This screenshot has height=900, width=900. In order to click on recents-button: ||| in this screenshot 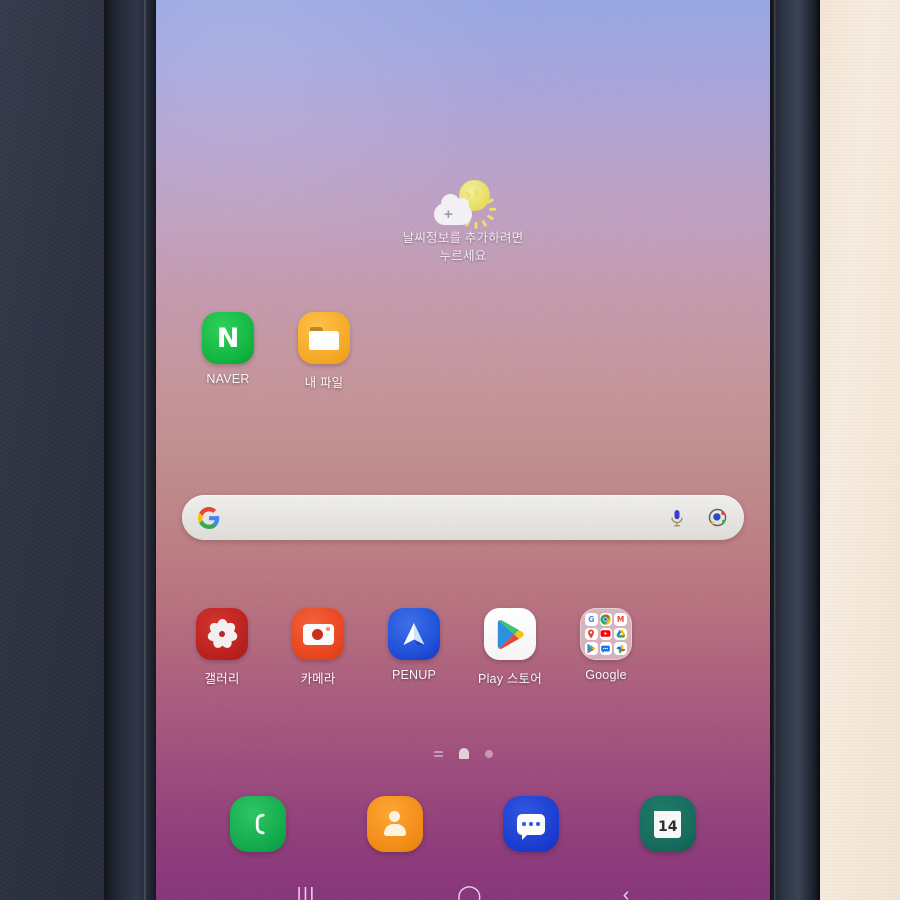, I will do `click(306, 893)`.